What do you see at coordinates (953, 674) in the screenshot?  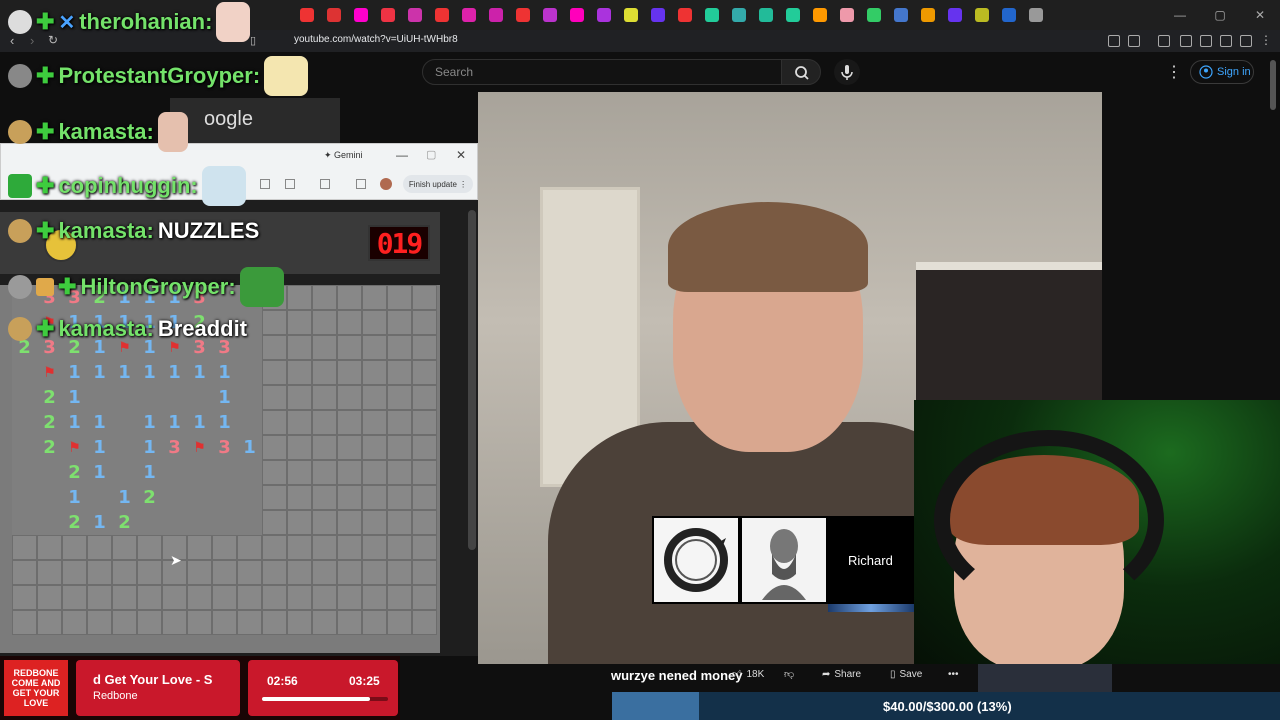 I see `more-actions-button: •••` at bounding box center [953, 674].